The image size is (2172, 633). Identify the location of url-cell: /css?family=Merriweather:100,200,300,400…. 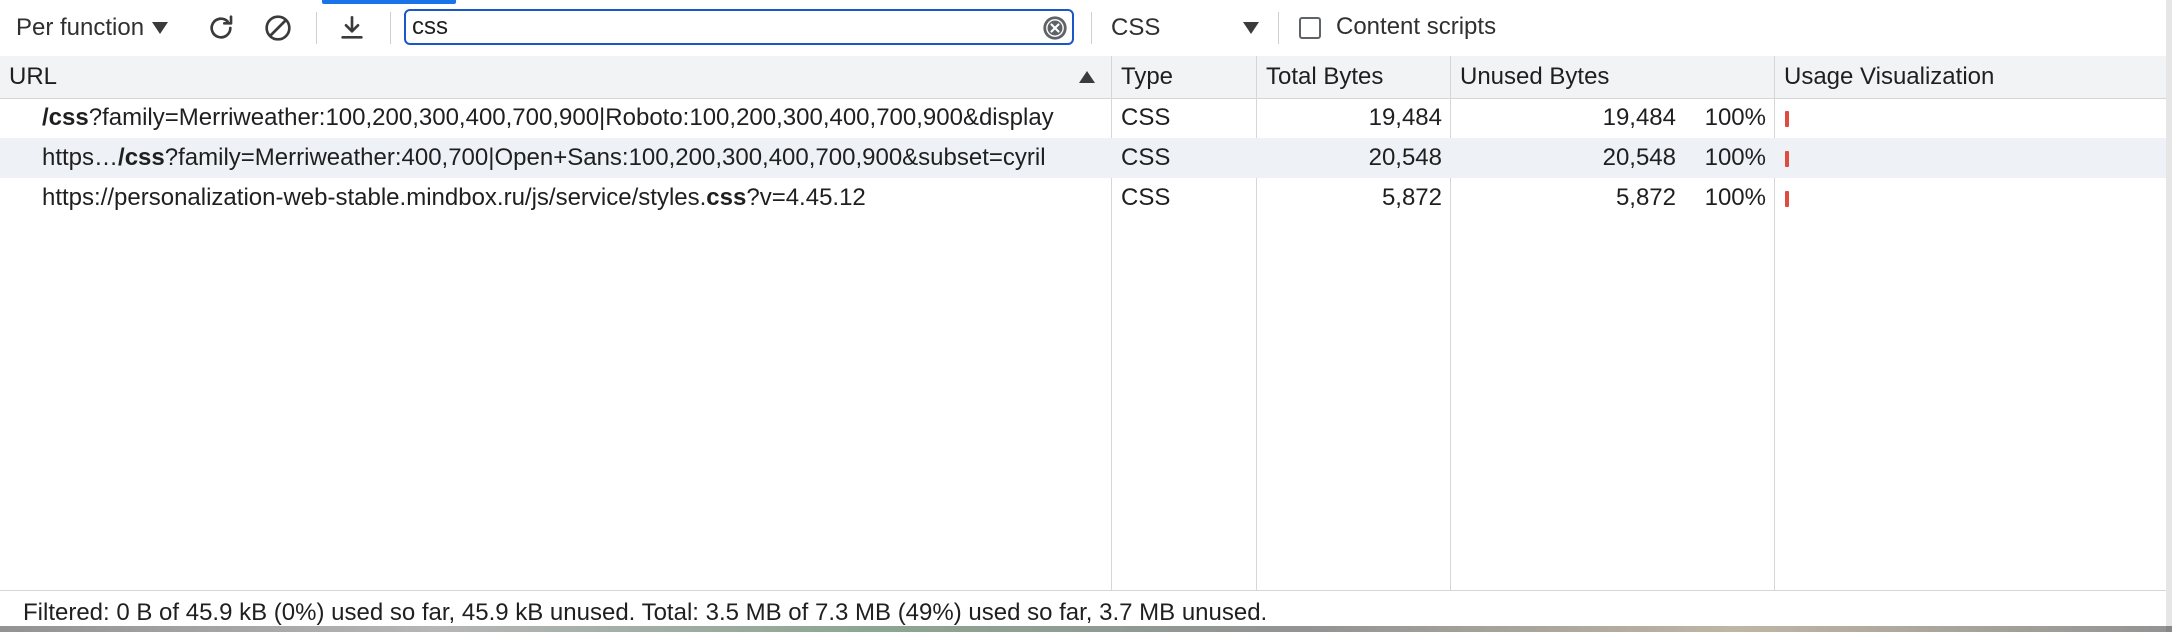
(548, 117).